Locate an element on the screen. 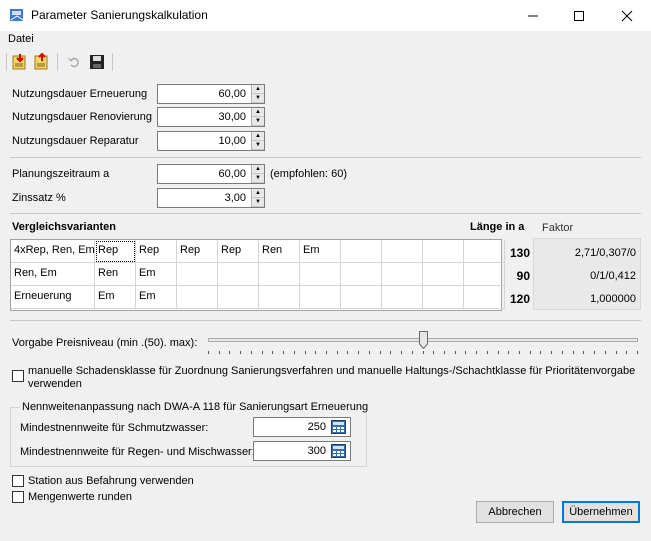 Image resolution: width=651 pixels, height=541 pixels. factor-header: Faktor is located at coordinates (558, 228).